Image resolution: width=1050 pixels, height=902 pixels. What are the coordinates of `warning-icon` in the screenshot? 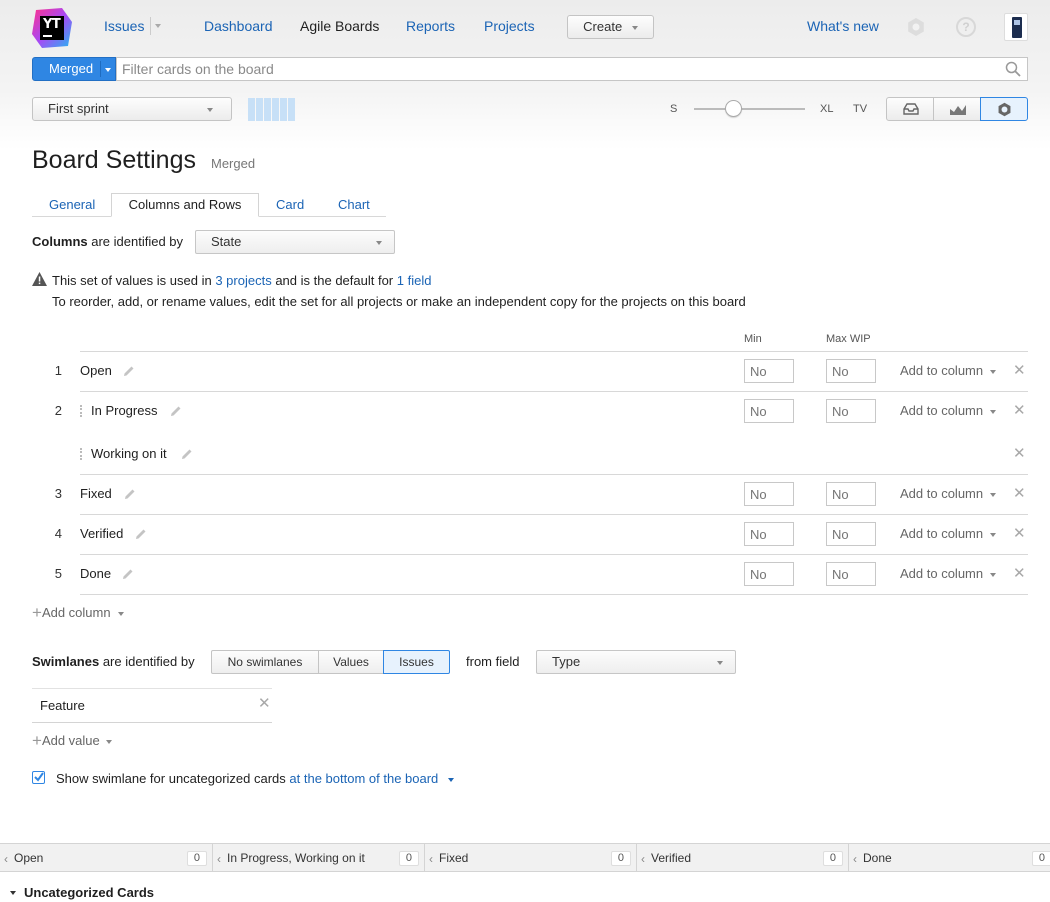 It's located at (39, 279).